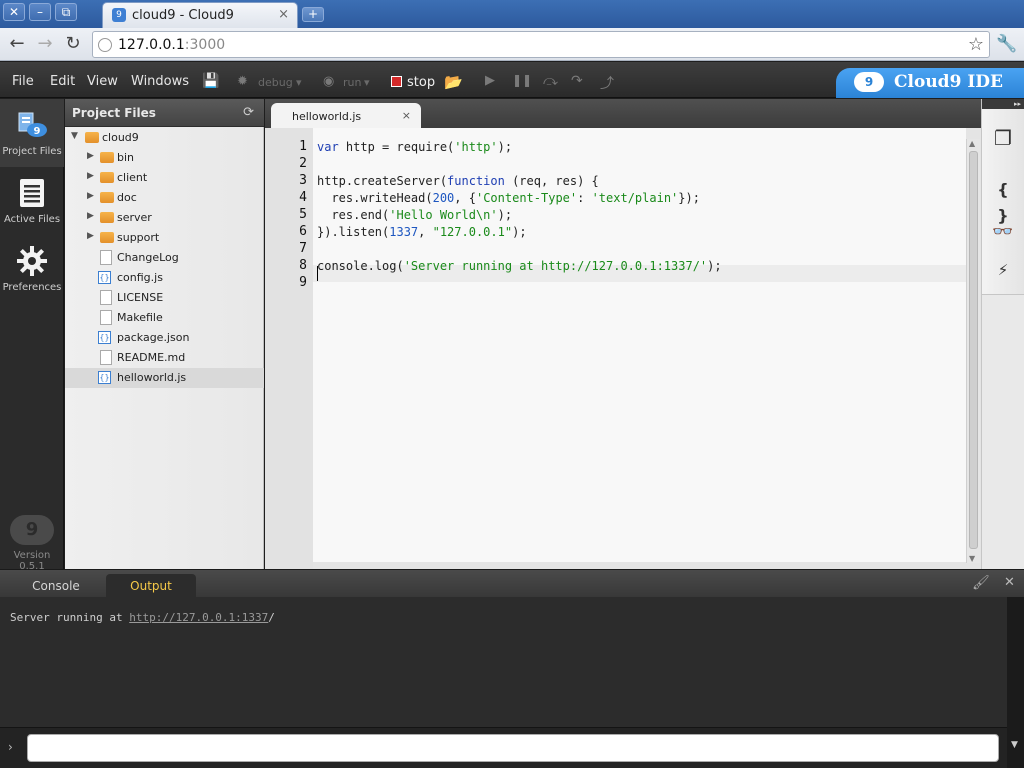 The image size is (1024, 768). I want to click on editor-tab-helloworld-js: helloworld.js ×, so click(346, 116).